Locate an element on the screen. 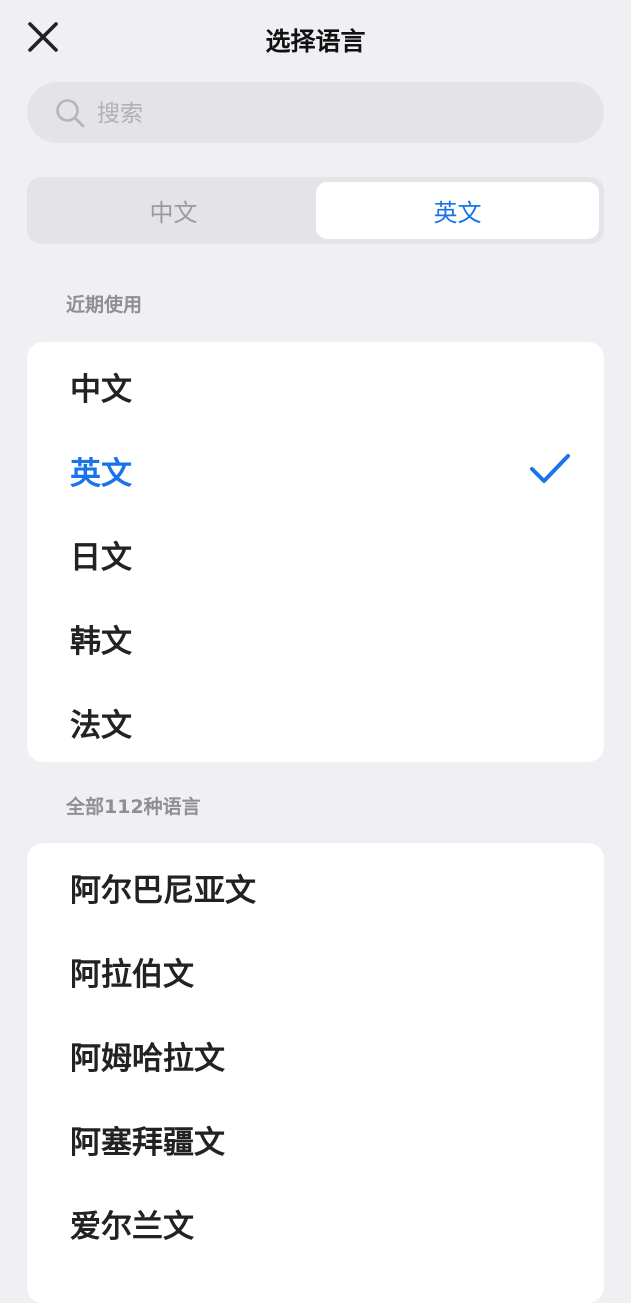 This screenshot has height=1303, width=631. list-item: 法文 is located at coordinates (315, 722).